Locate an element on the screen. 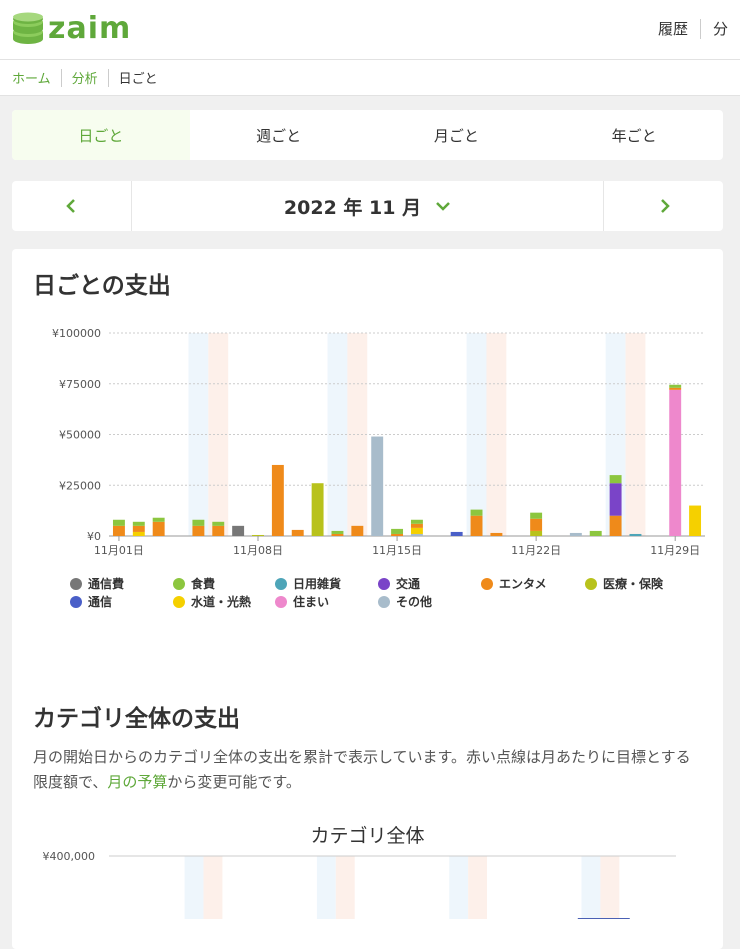  legend-item: 交通 is located at coordinates (399, 583).